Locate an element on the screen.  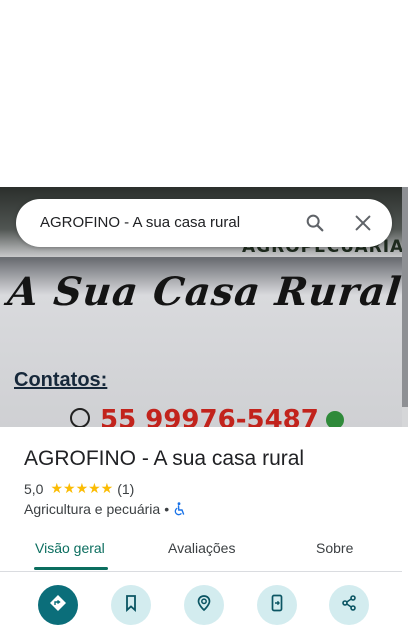
nearby-icon is located at coordinates (204, 603).